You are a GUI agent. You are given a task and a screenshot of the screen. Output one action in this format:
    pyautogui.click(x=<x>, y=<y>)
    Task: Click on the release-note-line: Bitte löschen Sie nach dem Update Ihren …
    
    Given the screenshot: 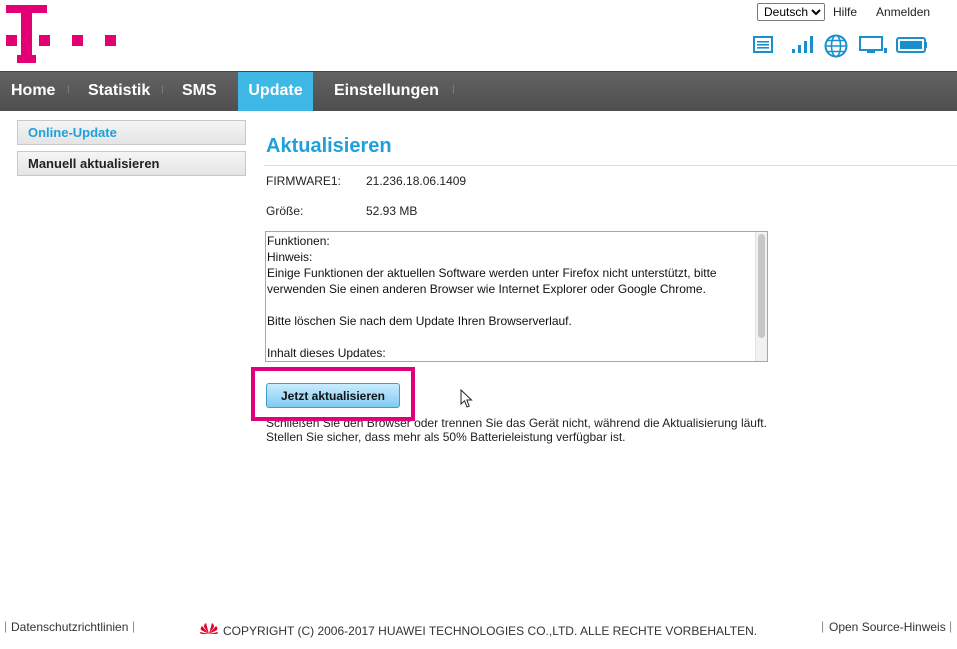 What is the action you would take?
    pyautogui.click(x=419, y=321)
    